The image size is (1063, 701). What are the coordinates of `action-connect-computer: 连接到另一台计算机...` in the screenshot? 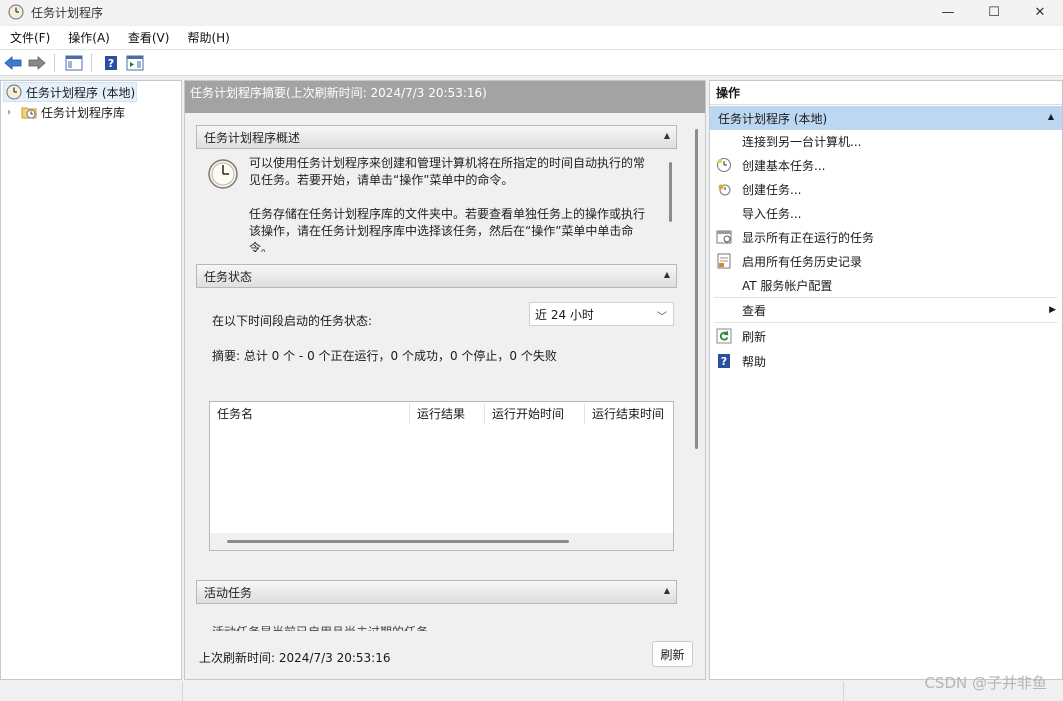 It's located at (886, 141).